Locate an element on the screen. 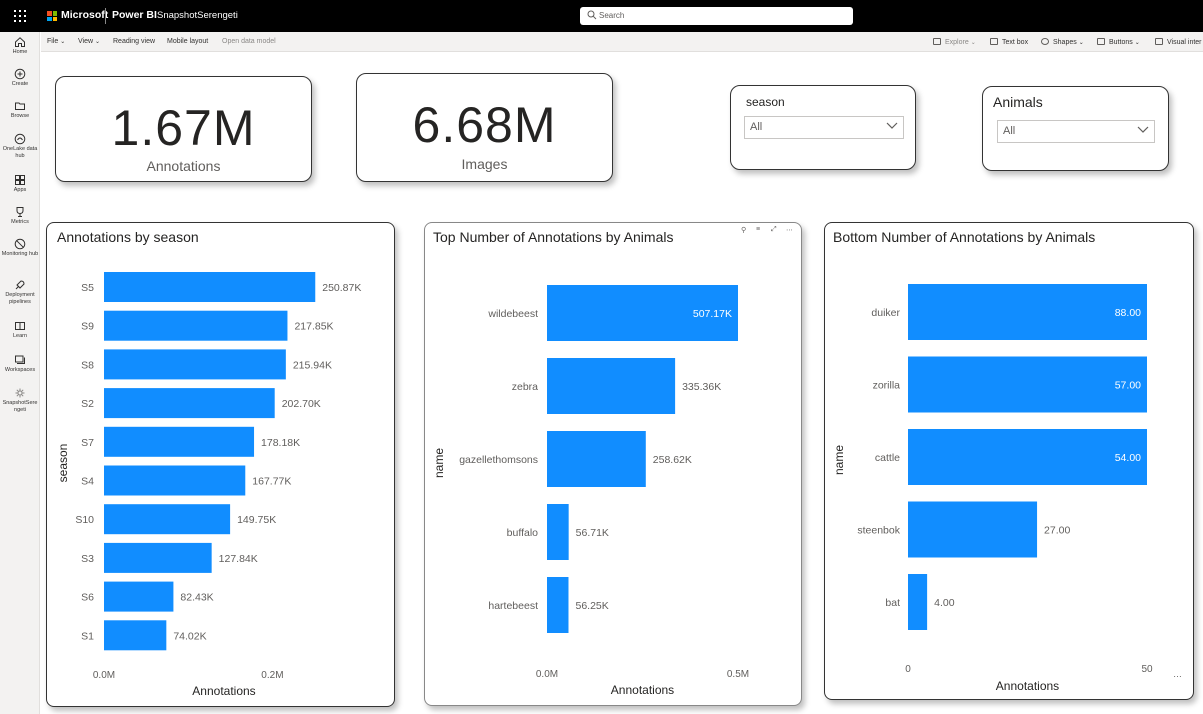 This screenshot has width=1203, height=714. visual-interactions-button: Visual inter is located at coordinates (1178, 42).